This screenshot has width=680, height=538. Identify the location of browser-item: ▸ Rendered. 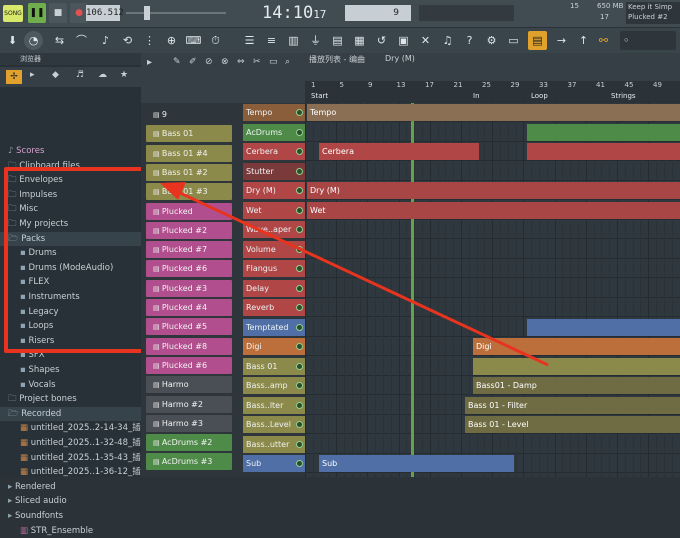
(70, 487).